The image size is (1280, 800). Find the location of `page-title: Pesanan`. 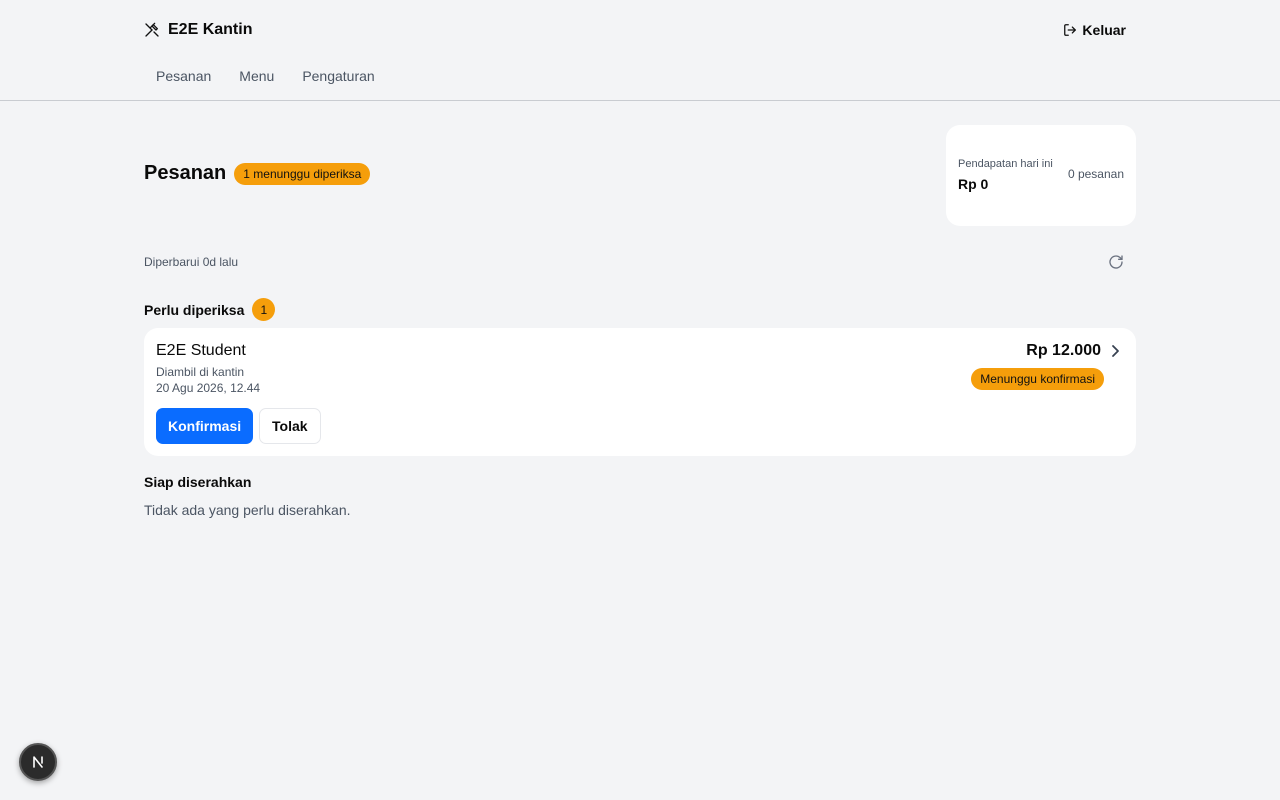

page-title: Pesanan is located at coordinates (185, 173).